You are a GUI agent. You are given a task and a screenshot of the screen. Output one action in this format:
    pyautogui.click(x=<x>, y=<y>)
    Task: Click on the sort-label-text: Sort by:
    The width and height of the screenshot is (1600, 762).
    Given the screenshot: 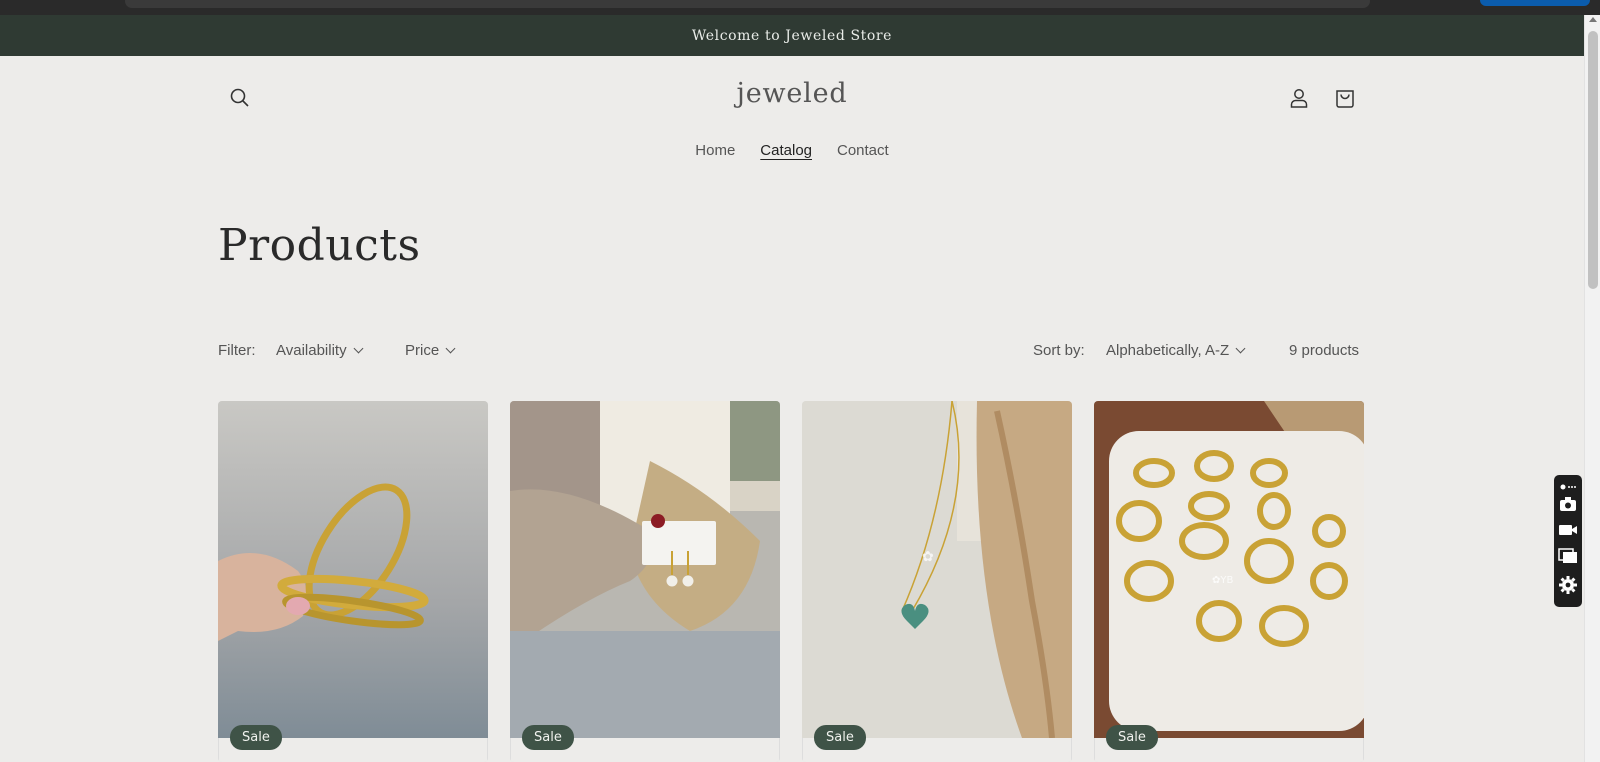 What is the action you would take?
    pyautogui.click(x=1059, y=350)
    